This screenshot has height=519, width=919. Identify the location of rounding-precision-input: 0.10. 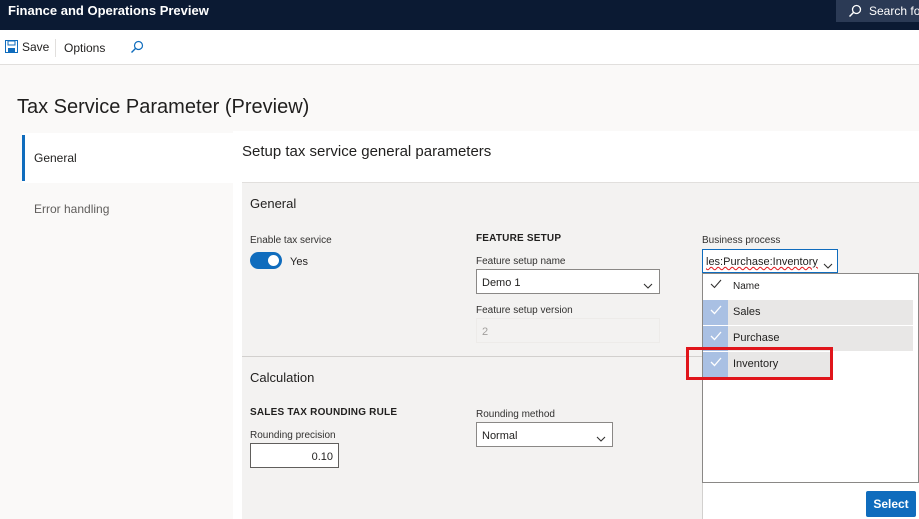
(294, 455).